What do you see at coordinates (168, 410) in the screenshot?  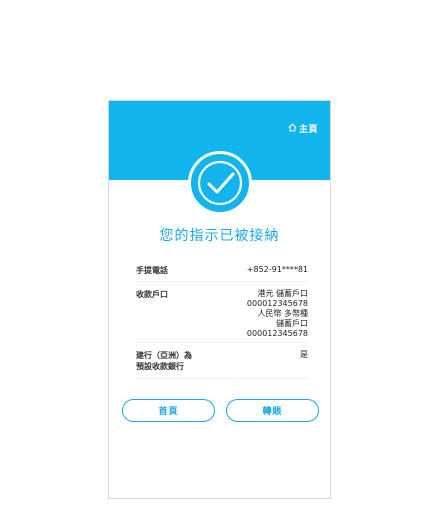 I see `home-button: 首頁` at bounding box center [168, 410].